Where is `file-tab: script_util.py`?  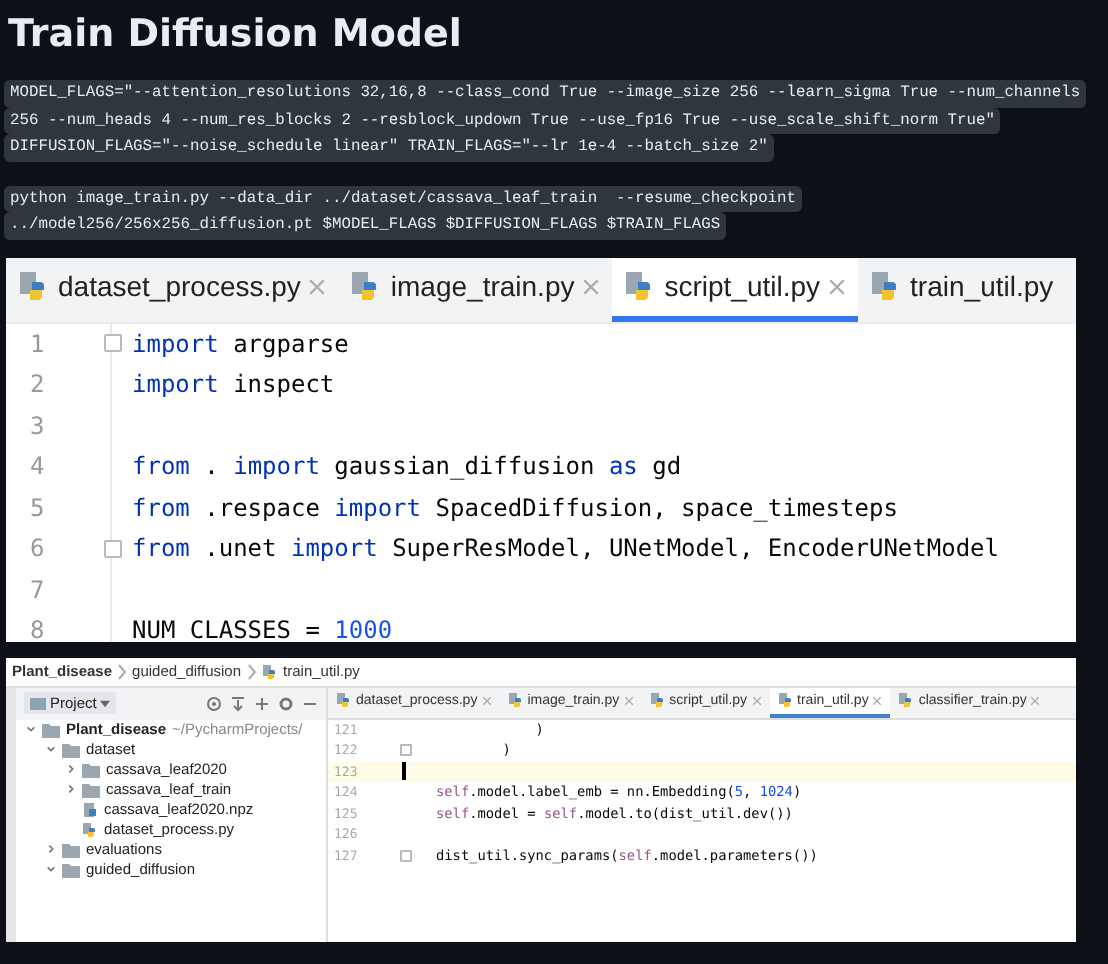
file-tab: script_util.py is located at coordinates (735, 289).